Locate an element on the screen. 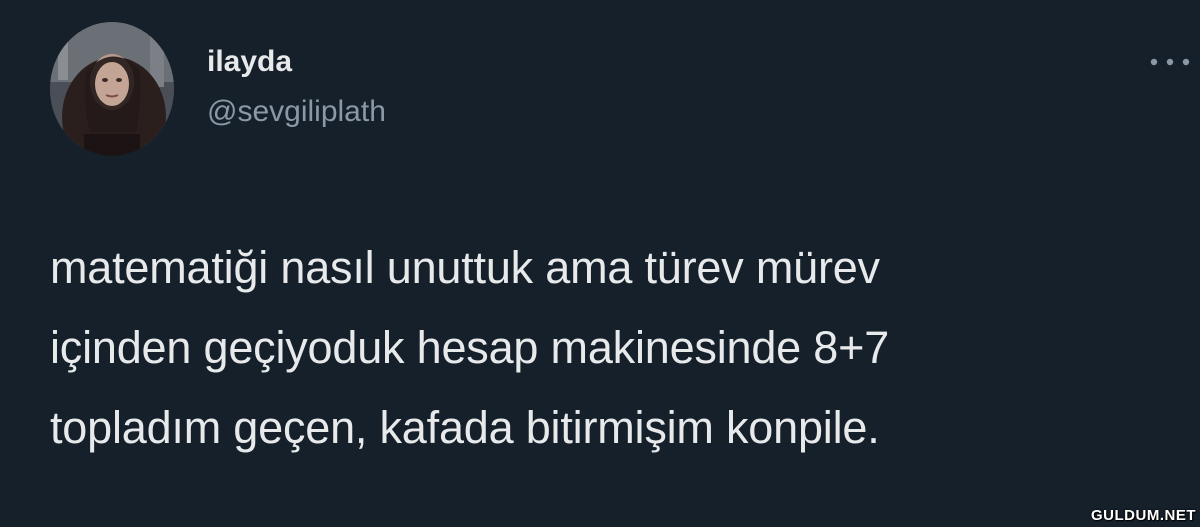 The width and height of the screenshot is (1200, 527). more-options-button is located at coordinates (1170, 62).